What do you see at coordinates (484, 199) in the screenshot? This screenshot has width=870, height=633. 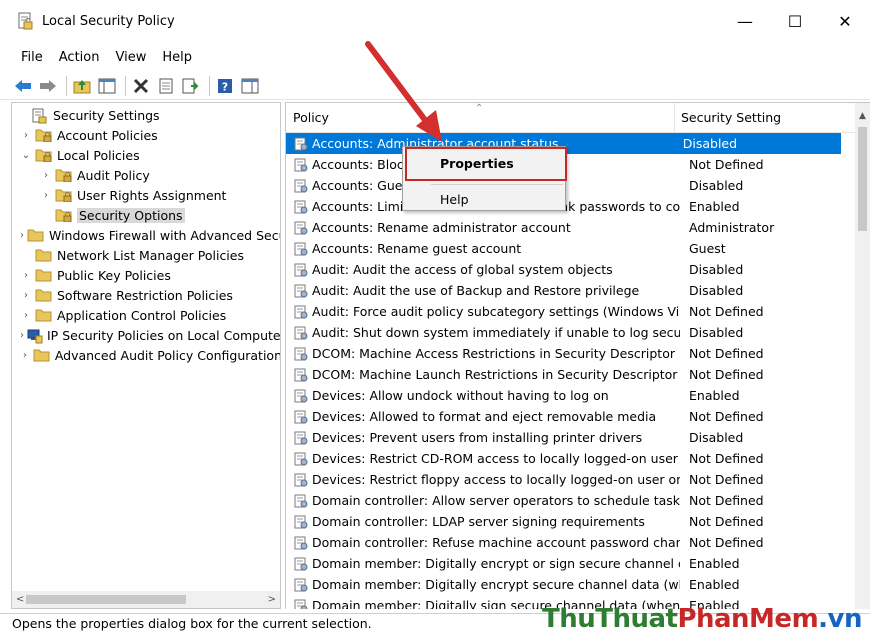 I see `context-menu-help: Help` at bounding box center [484, 199].